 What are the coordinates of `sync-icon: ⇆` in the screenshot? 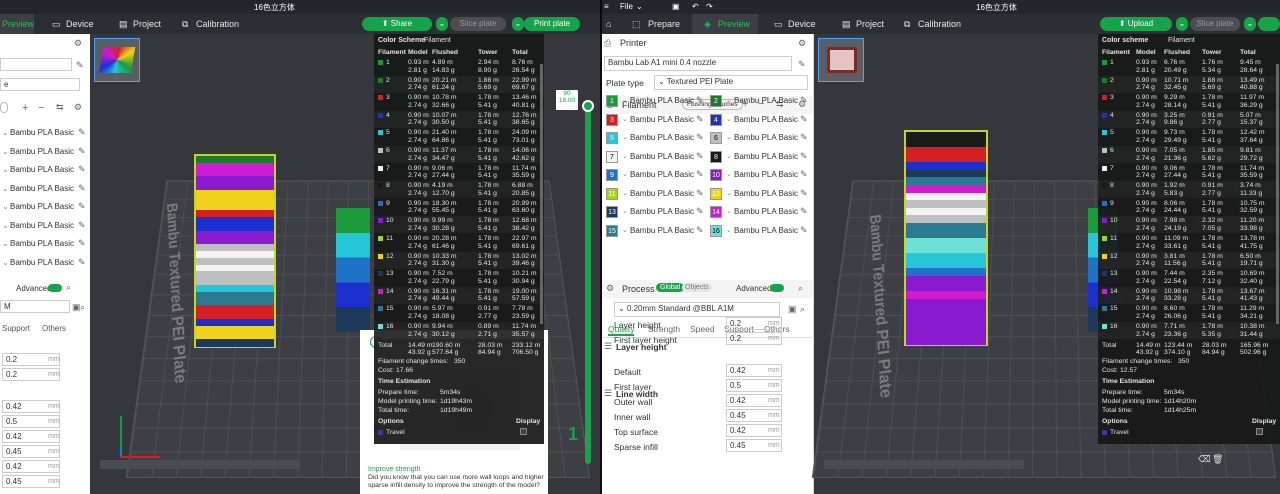 It's located at (60, 107).